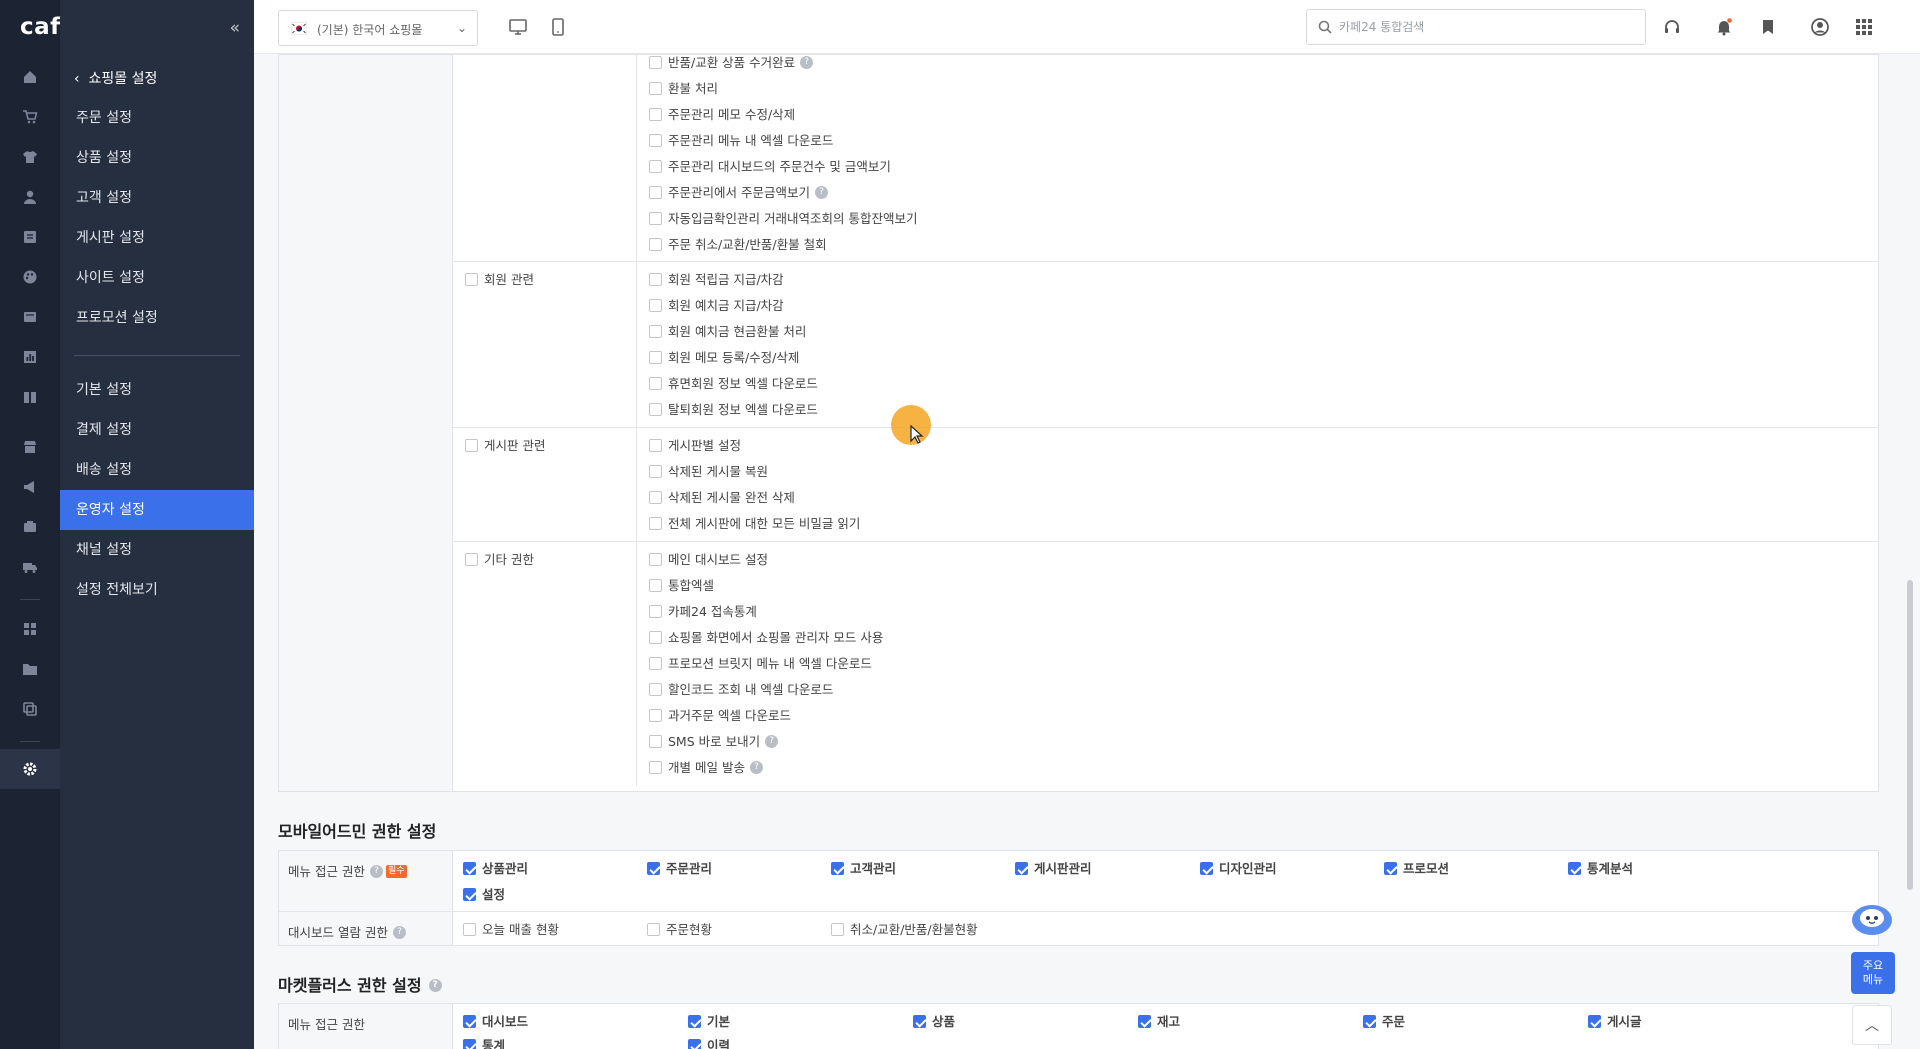  I want to click on mobile-view-icon, so click(558, 27).